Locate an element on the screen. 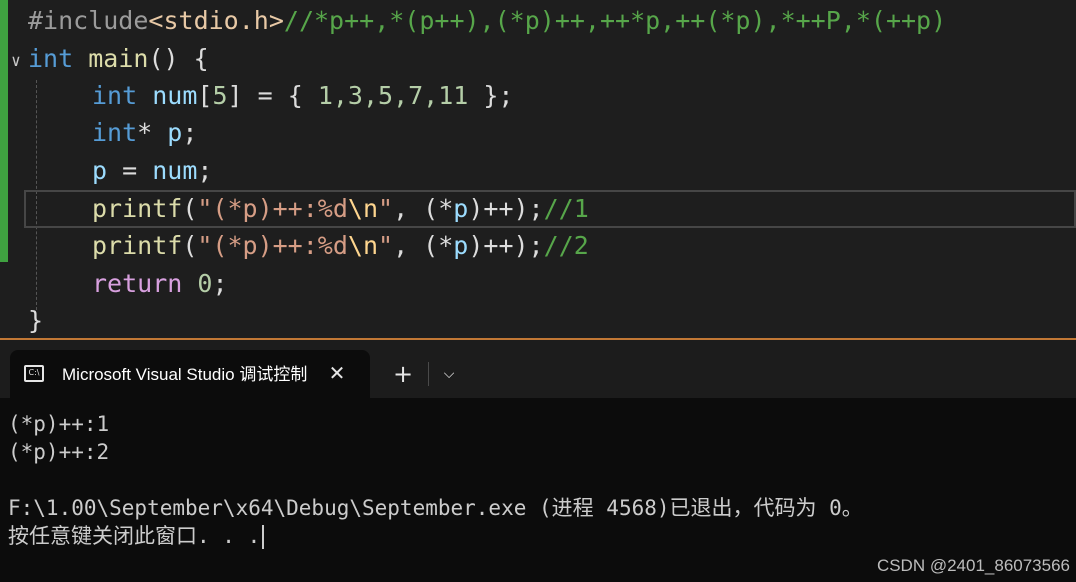  code-line-7: printf("(*p)++:%d\n", (*p)++);//2 is located at coordinates (340, 245).